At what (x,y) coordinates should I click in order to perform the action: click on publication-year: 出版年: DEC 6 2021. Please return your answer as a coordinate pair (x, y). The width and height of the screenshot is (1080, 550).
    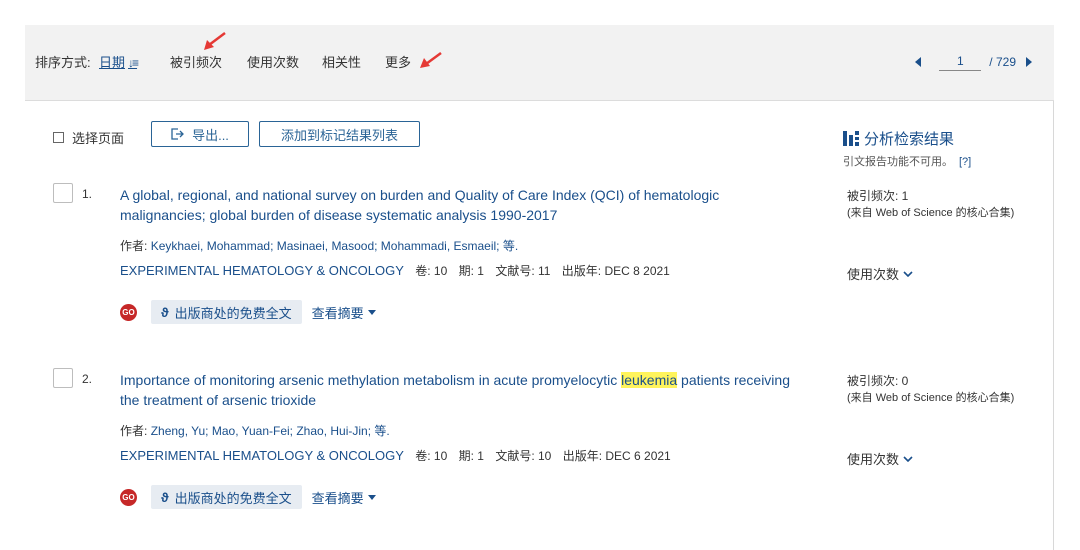
    Looking at the image, I should click on (616, 456).